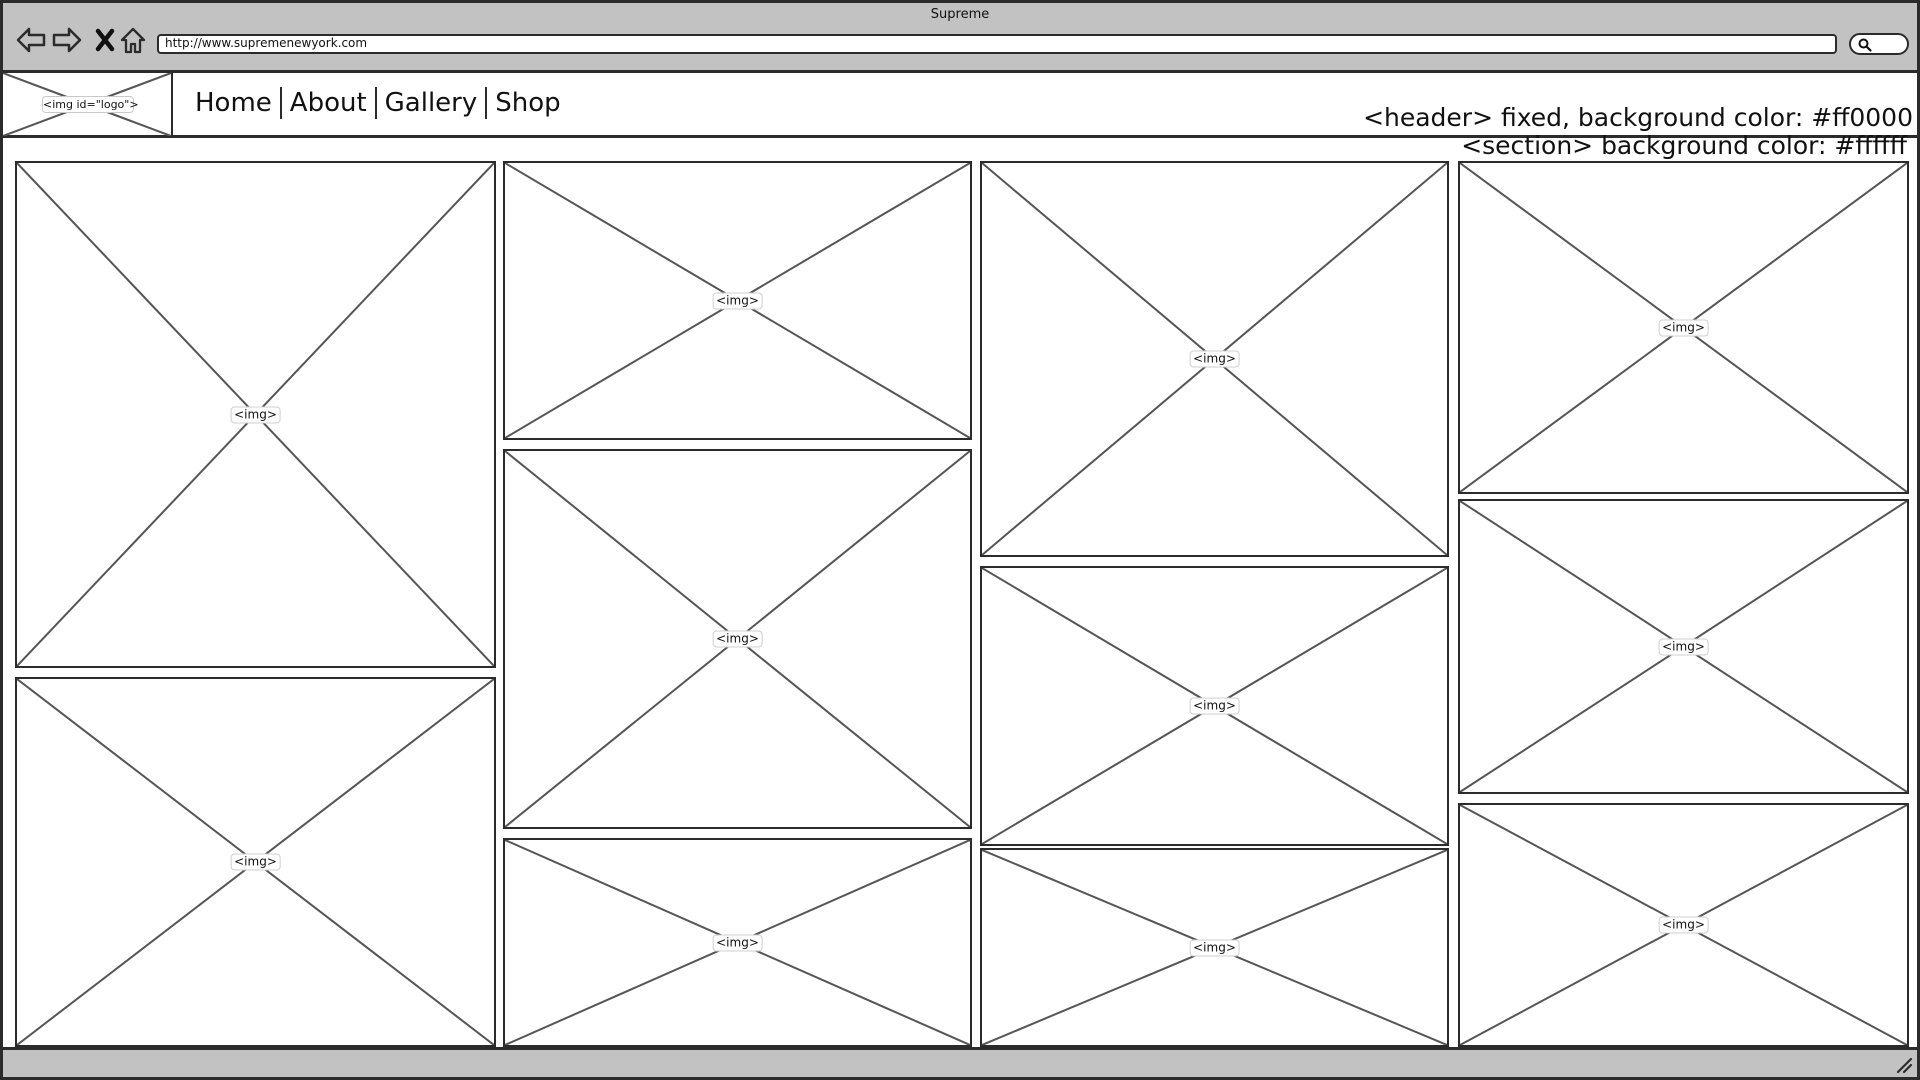  Describe the element at coordinates (431, 103) in the screenshot. I see `nav-gallery: Gallery` at that location.